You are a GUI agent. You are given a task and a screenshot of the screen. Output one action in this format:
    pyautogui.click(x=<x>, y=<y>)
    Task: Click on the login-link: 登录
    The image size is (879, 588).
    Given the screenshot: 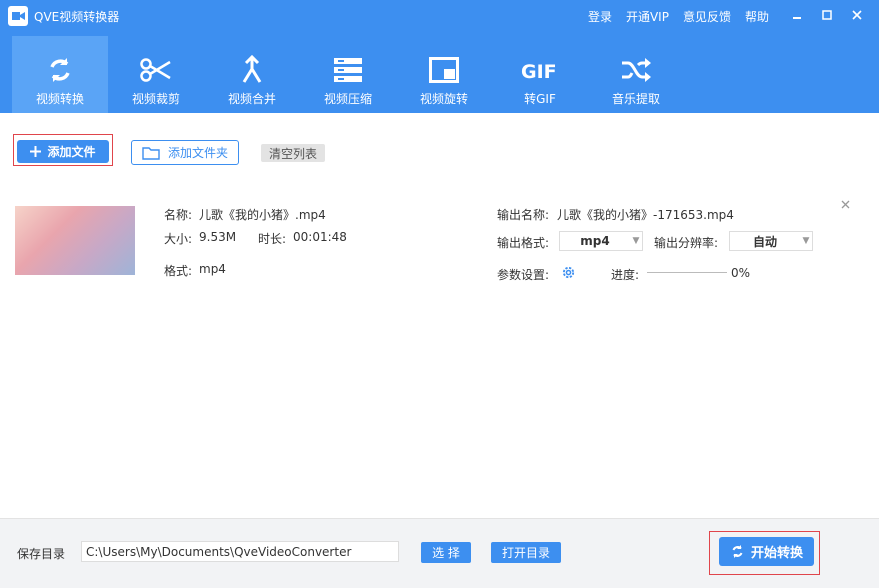 What is the action you would take?
    pyautogui.click(x=600, y=16)
    